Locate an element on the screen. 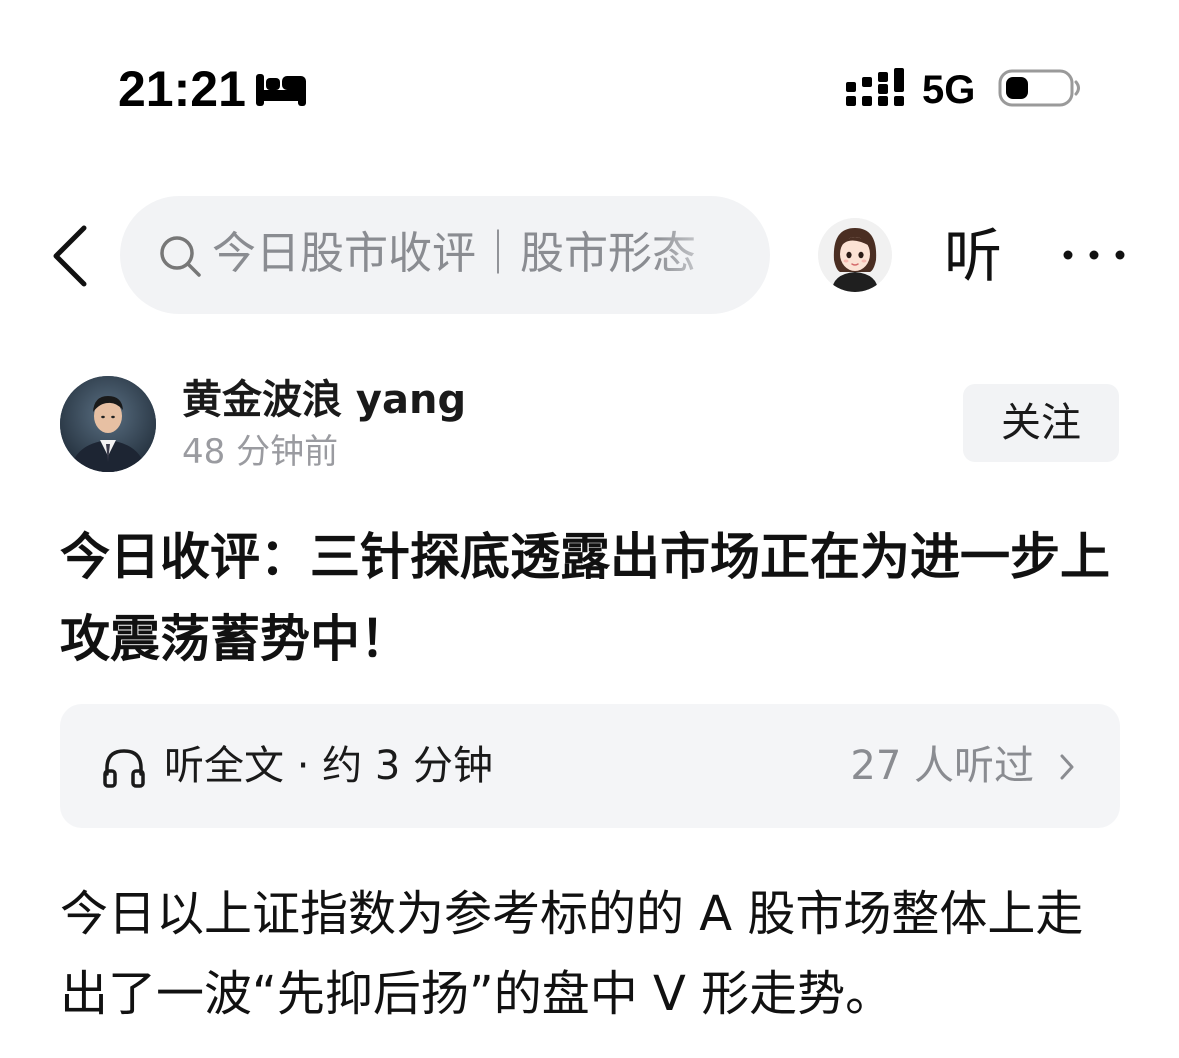 The image size is (1179, 1058). more-icon is located at coordinates (1094, 255).